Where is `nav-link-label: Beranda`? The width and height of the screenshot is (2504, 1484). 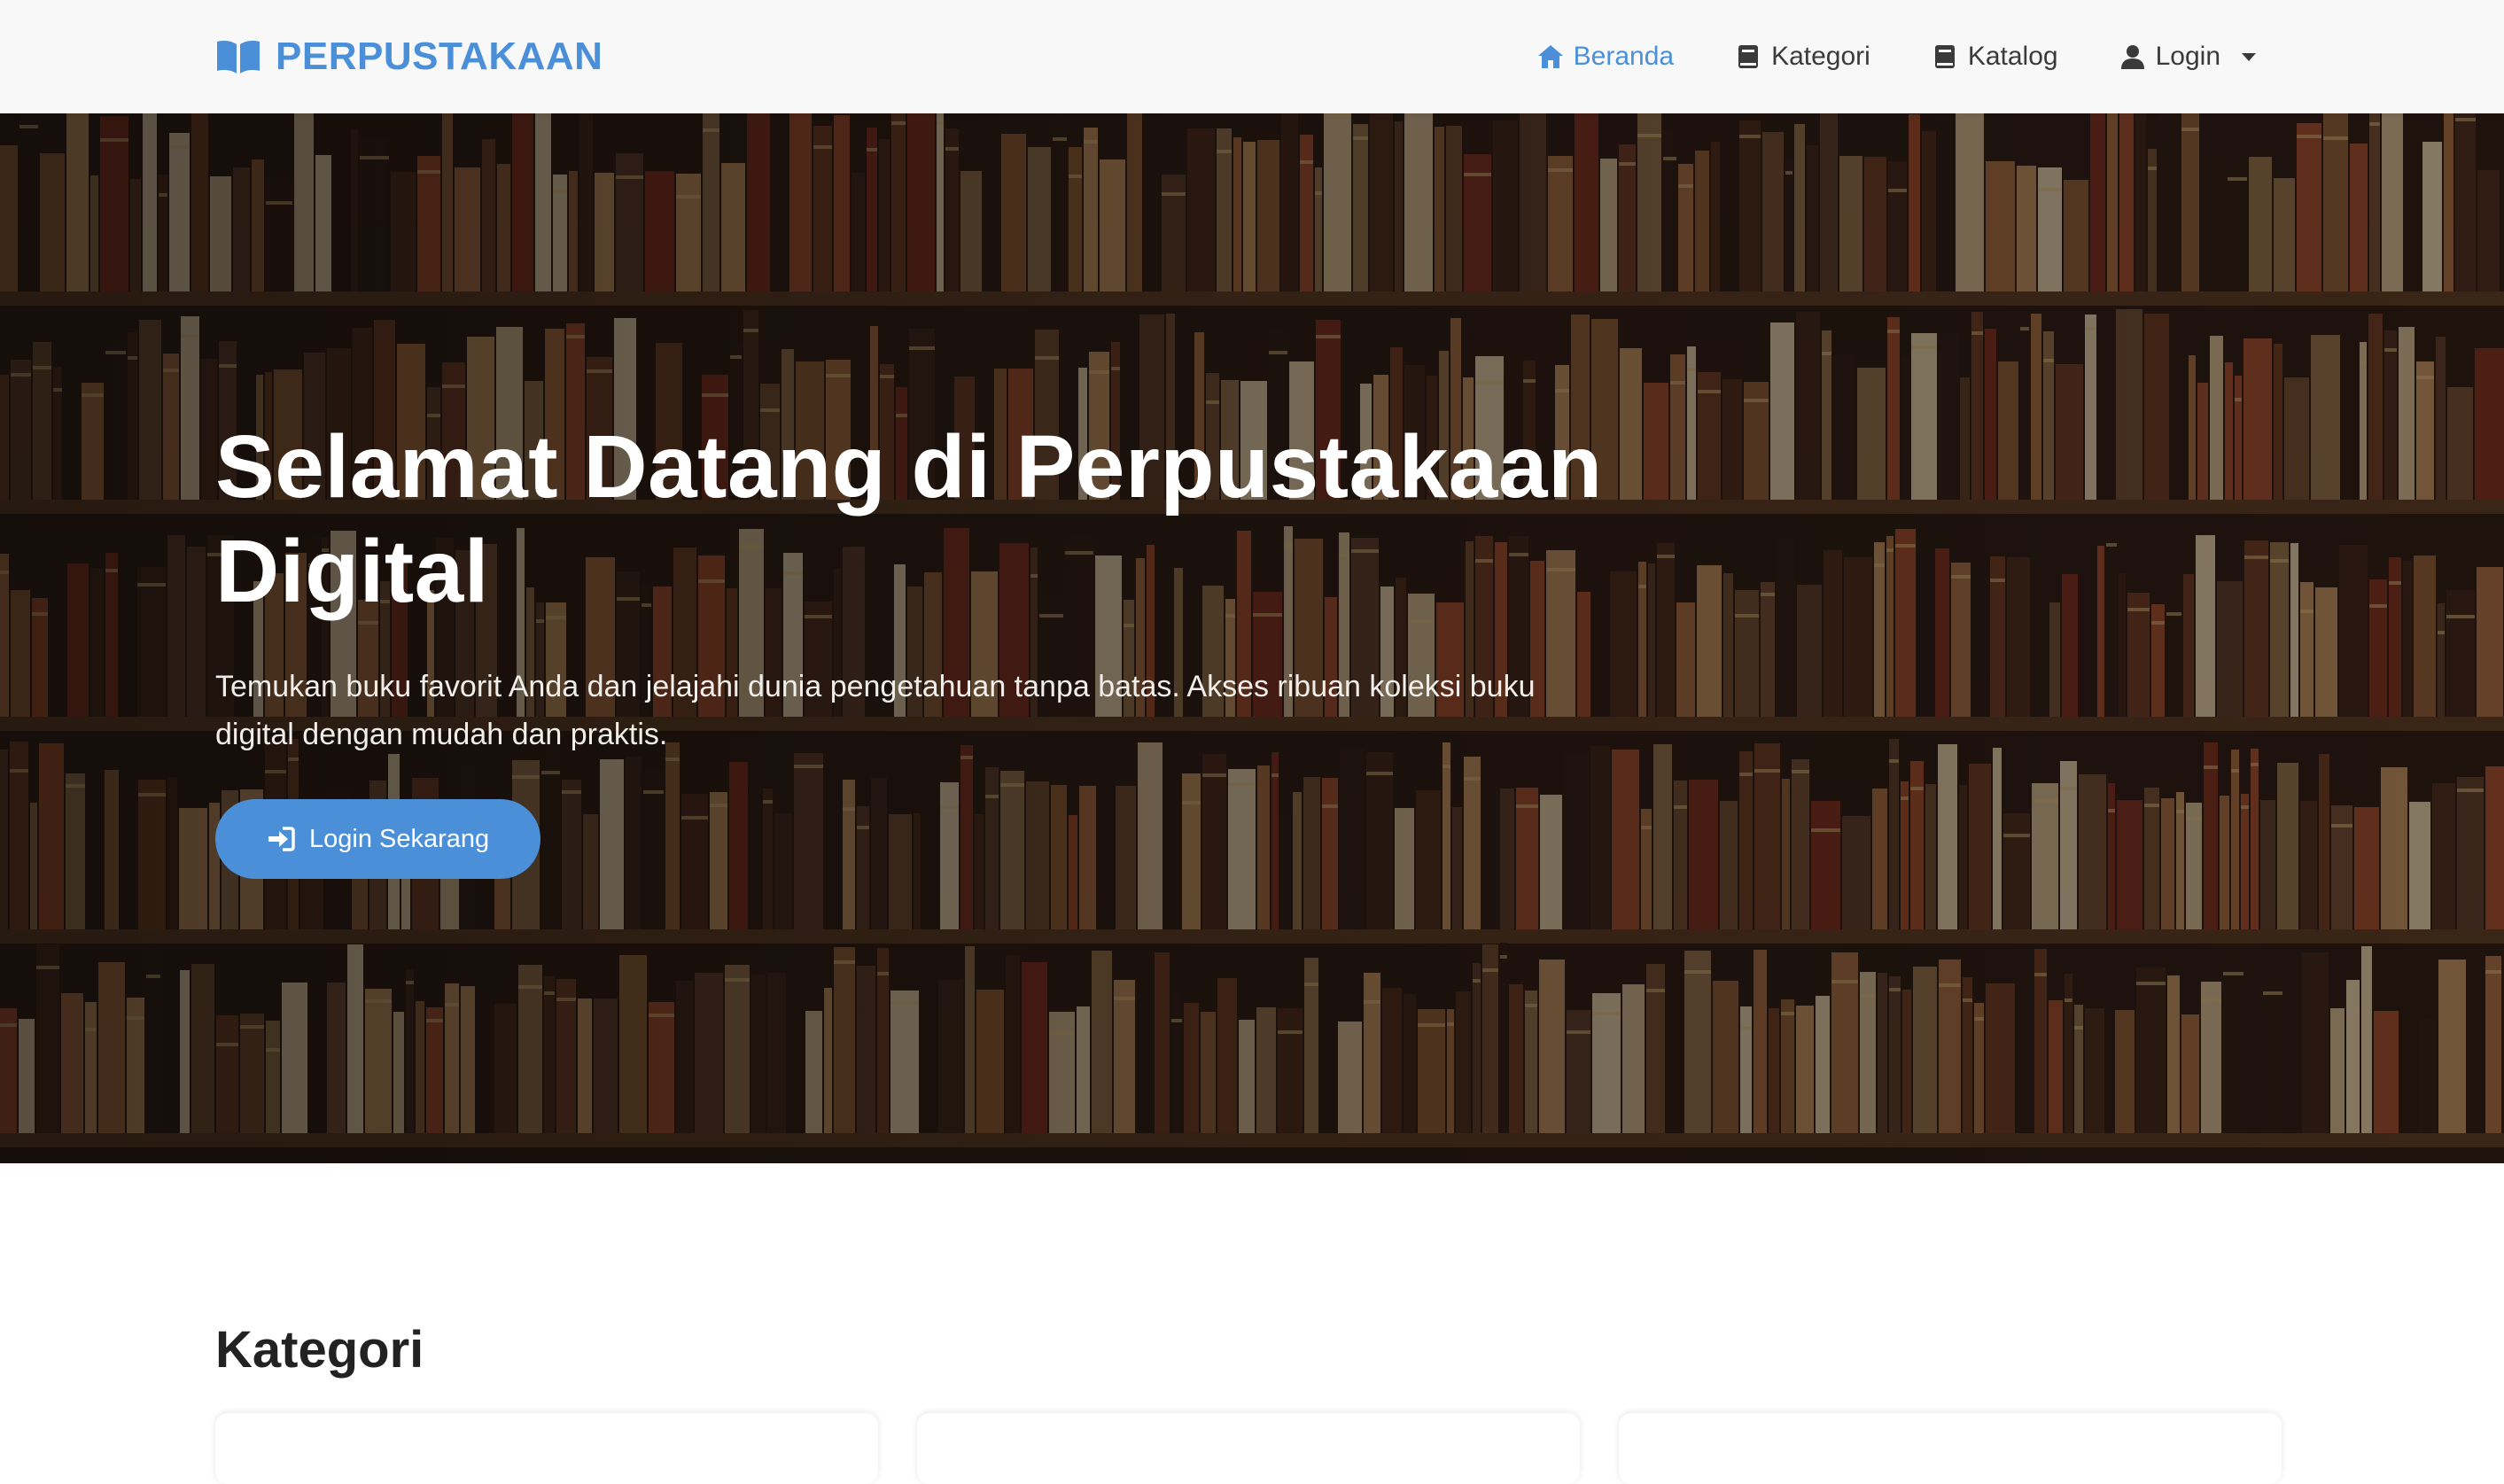 nav-link-label: Beranda is located at coordinates (1624, 56).